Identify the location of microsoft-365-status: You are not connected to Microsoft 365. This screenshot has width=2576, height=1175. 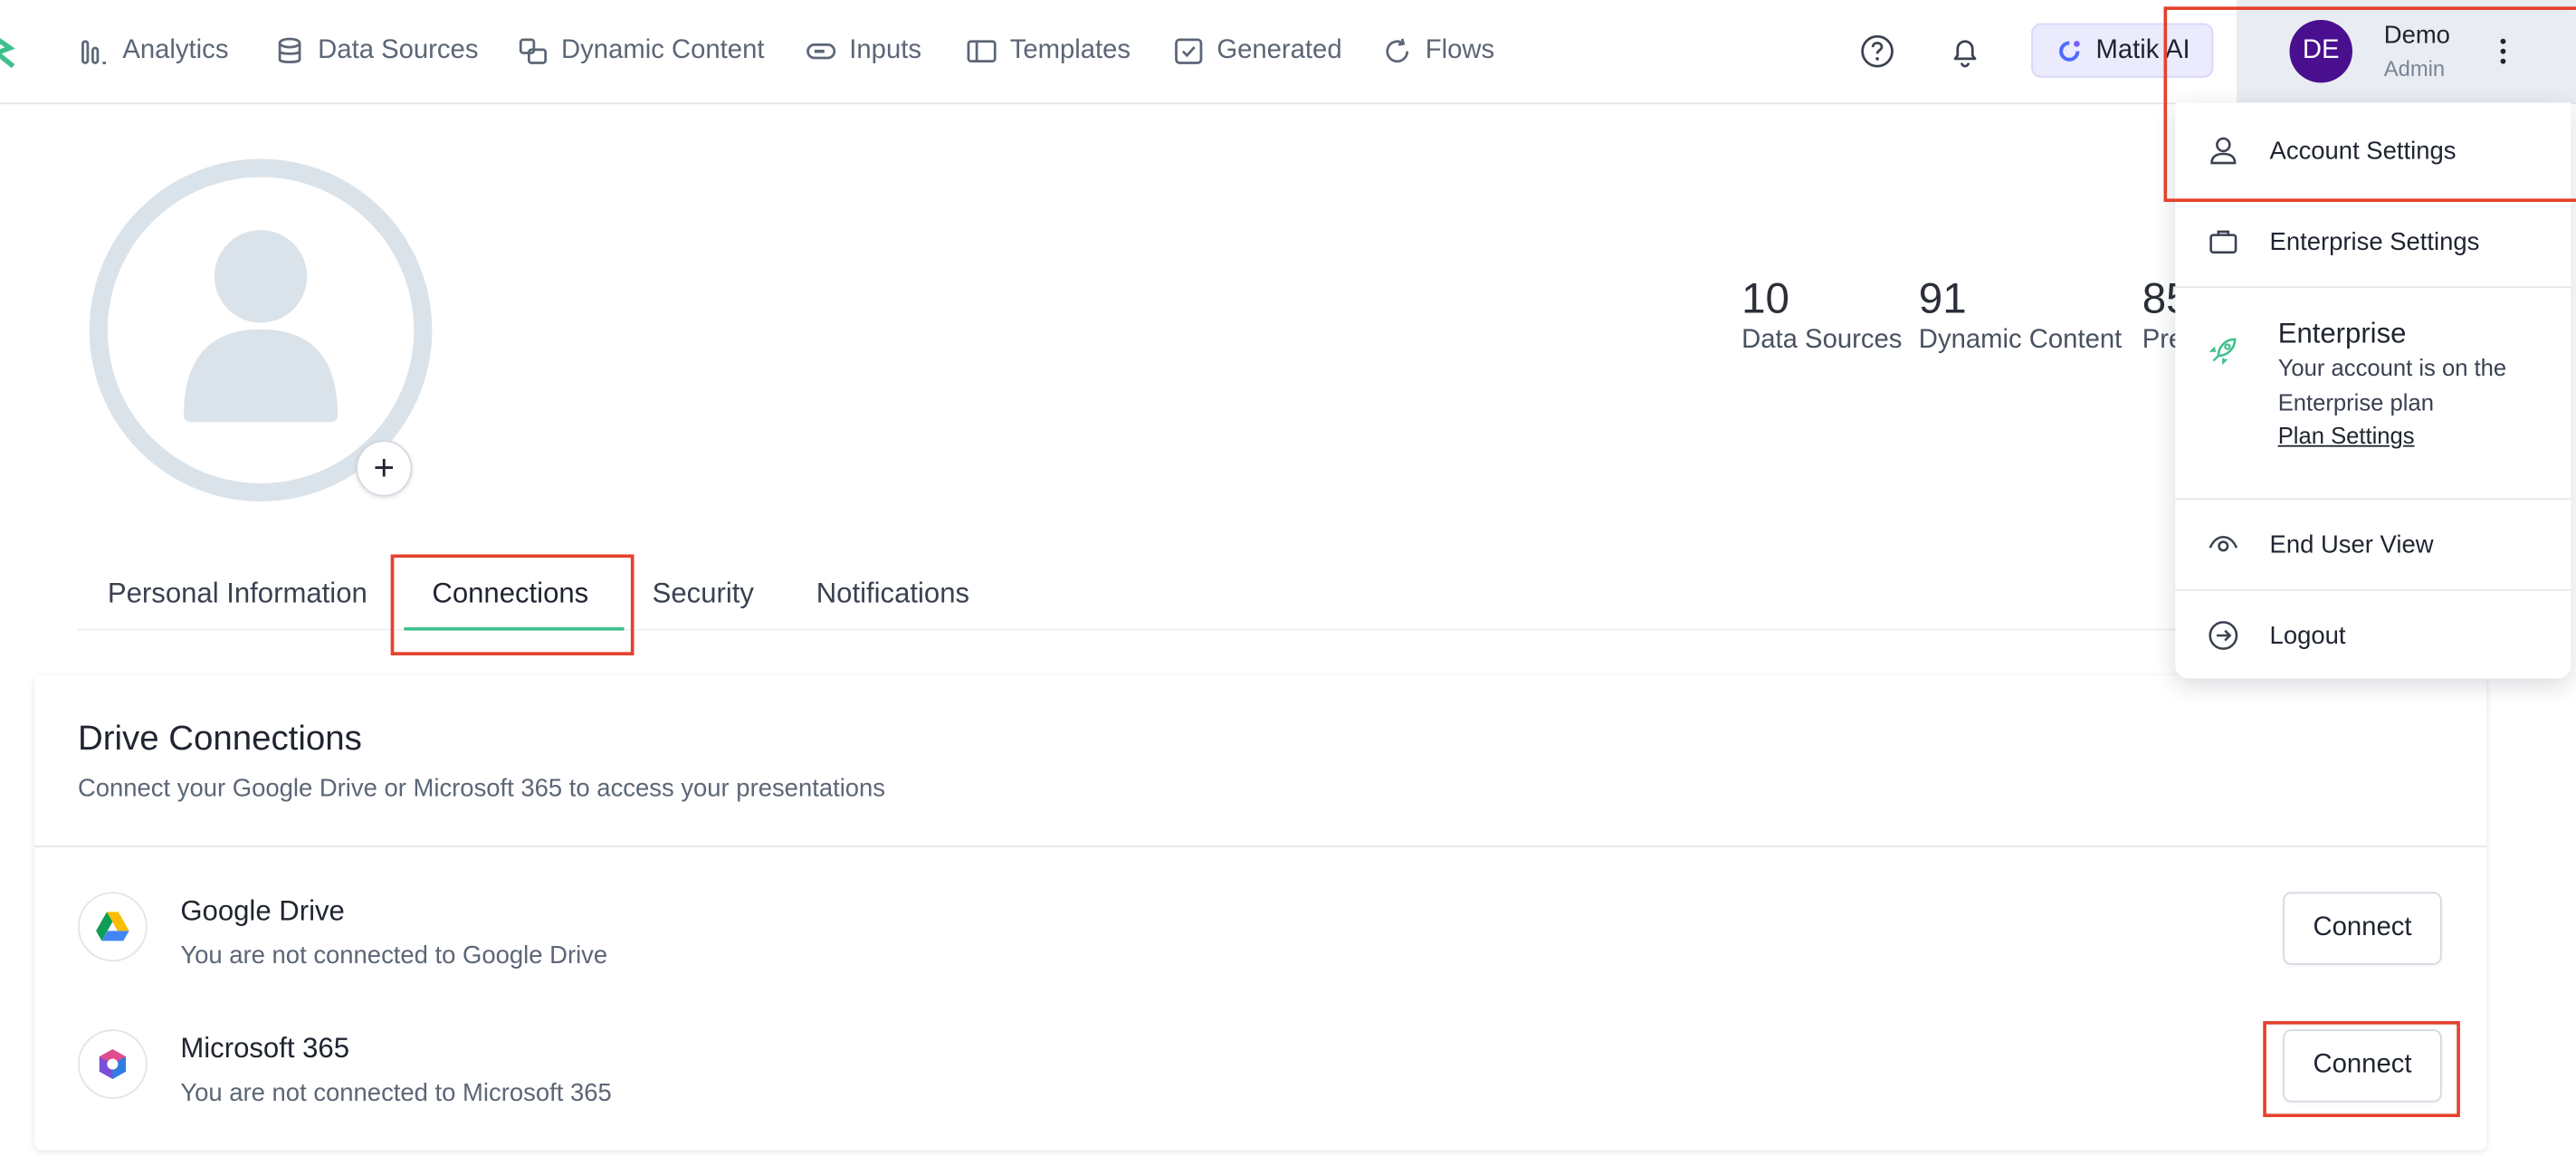
(396, 1093).